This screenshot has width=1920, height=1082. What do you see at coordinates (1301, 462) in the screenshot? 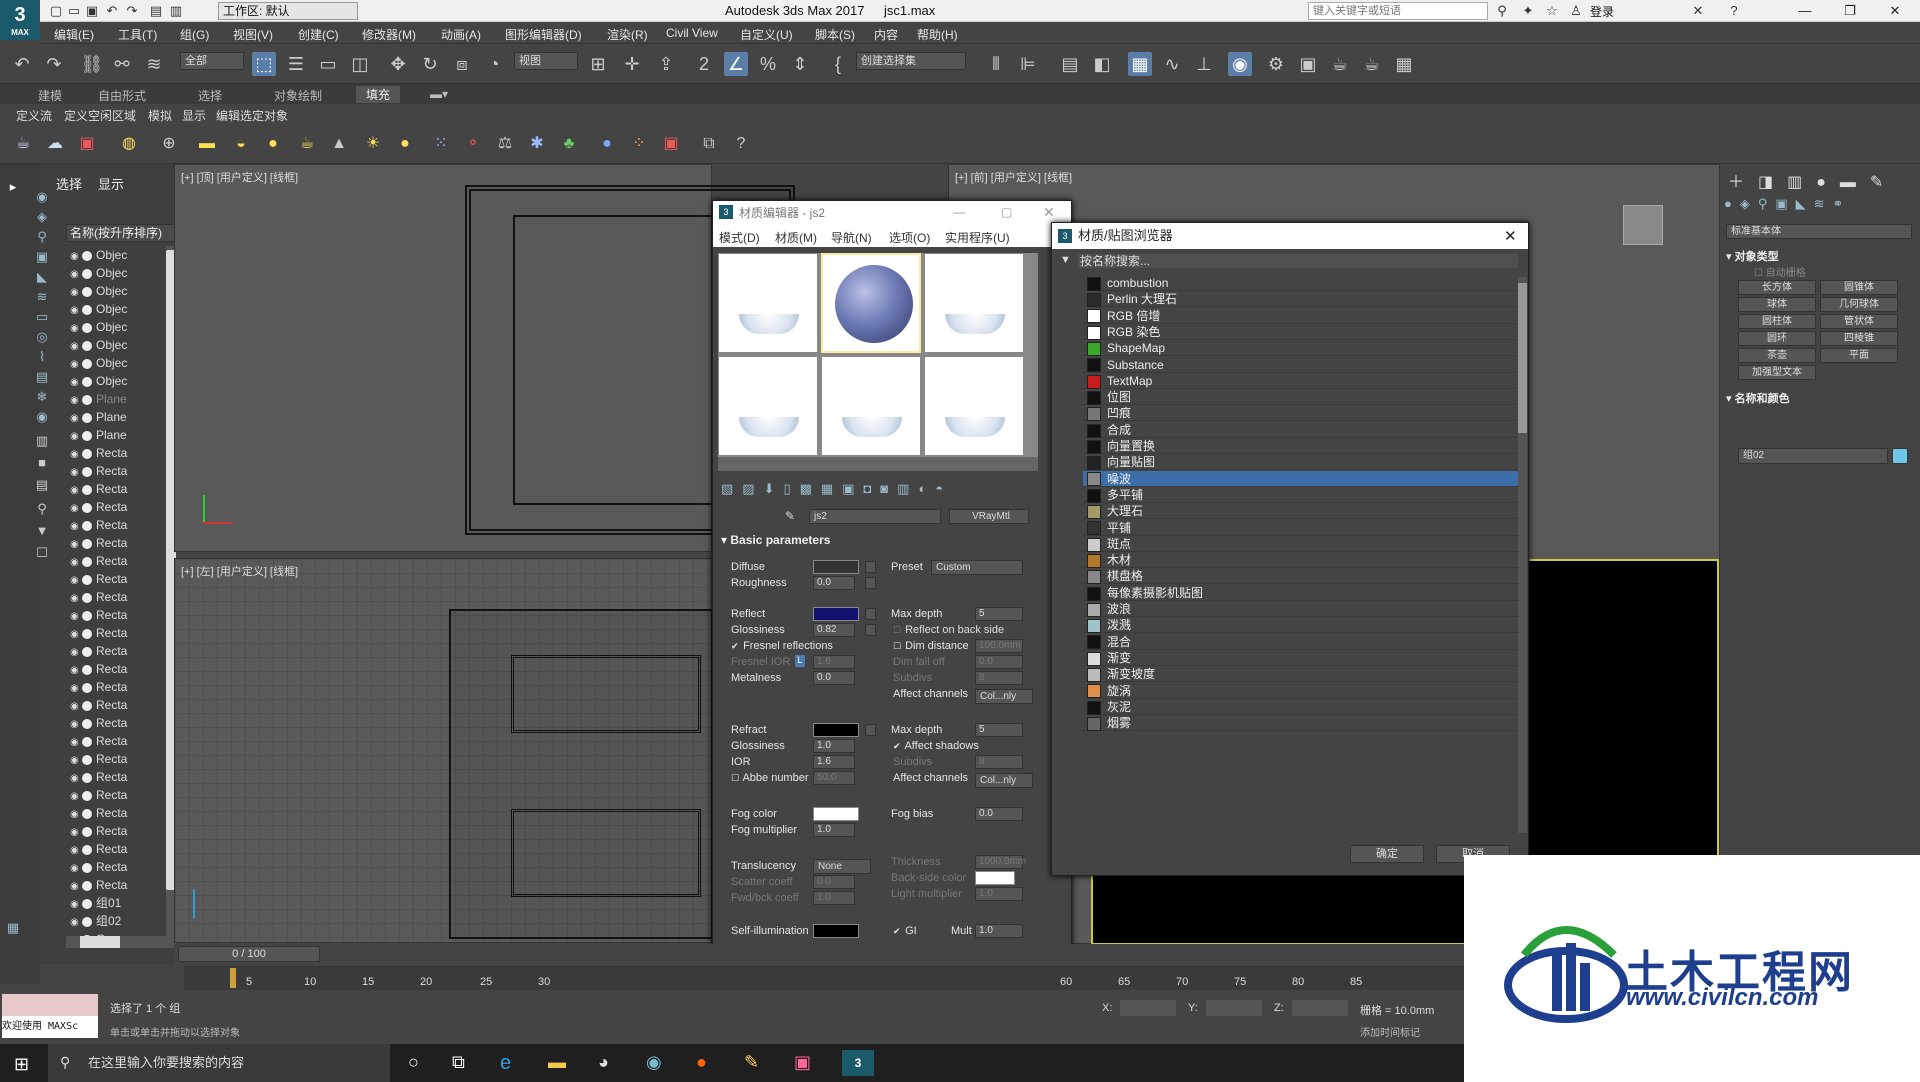
I see `map-list-item: 向量贴图` at bounding box center [1301, 462].